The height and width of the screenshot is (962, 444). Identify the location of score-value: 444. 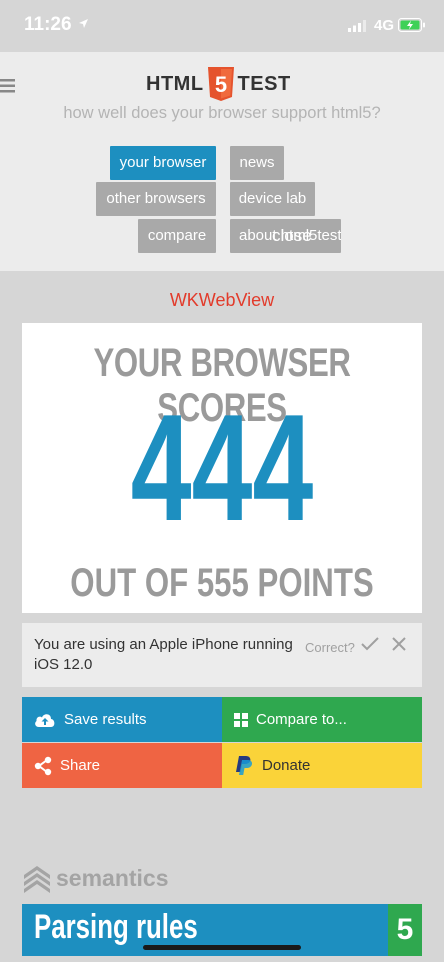
(222, 468).